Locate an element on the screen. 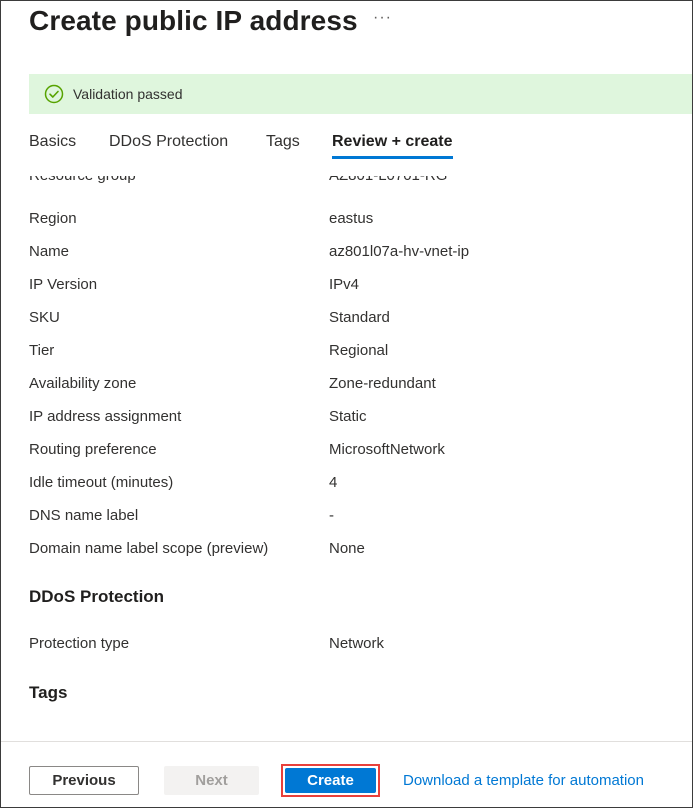 Image resolution: width=693 pixels, height=808 pixels. validation-status-text: Validation passed is located at coordinates (128, 94).